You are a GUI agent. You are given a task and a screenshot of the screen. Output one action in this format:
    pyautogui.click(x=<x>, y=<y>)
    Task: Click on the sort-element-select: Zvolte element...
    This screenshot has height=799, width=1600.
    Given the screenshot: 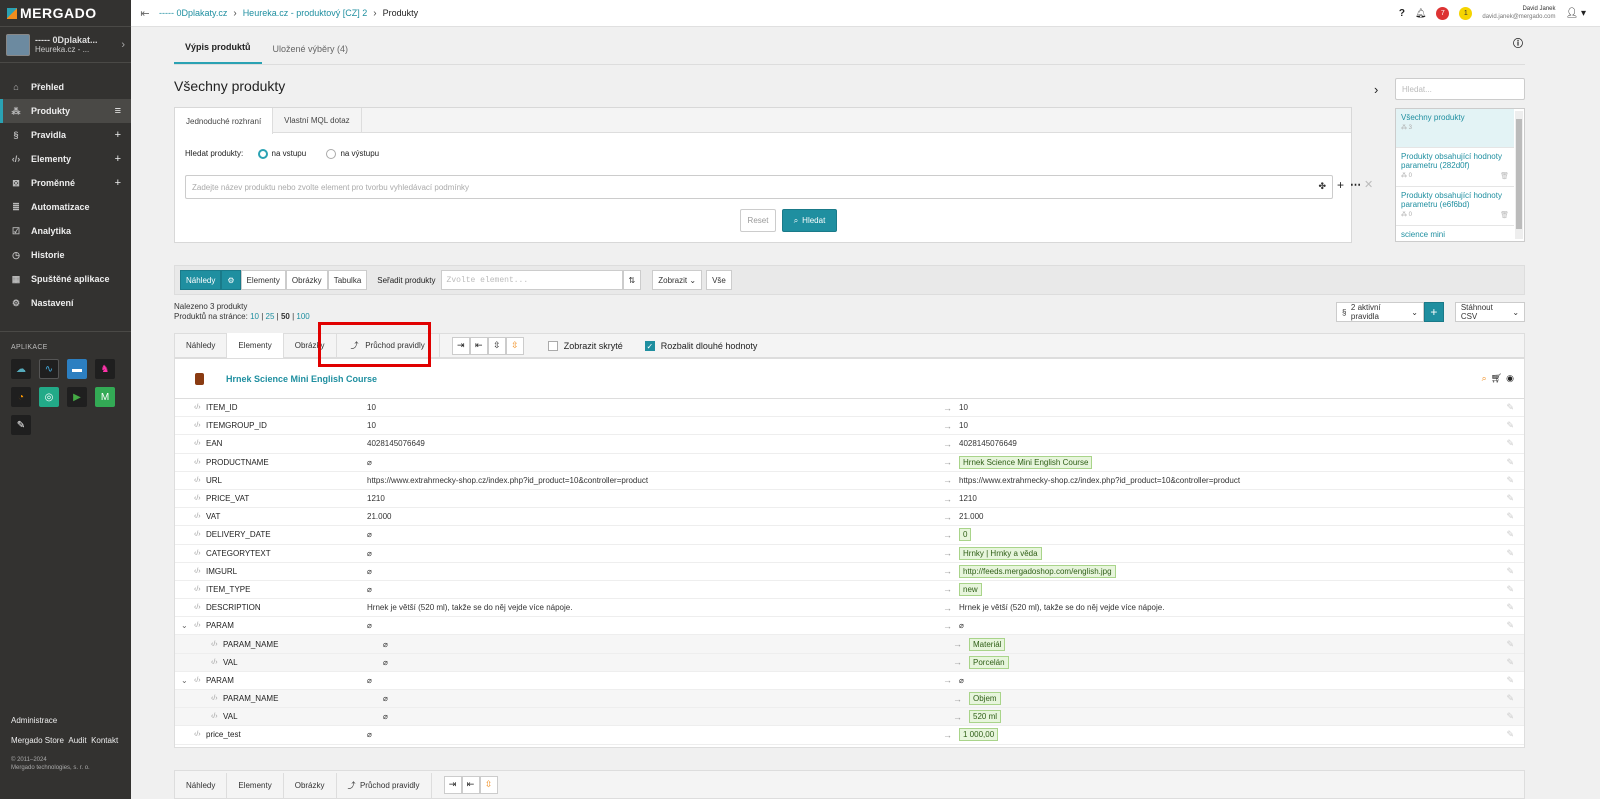 What is the action you would take?
    pyautogui.click(x=531, y=280)
    